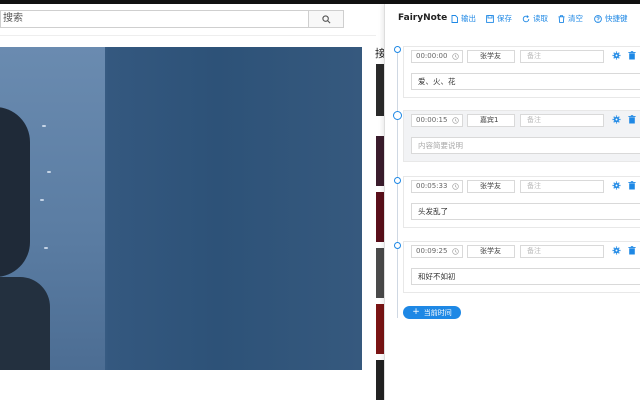 The width and height of the screenshot is (640, 400). Describe the element at coordinates (432, 56) in the screenshot. I see `note-time-value: 00:00:00` at that location.